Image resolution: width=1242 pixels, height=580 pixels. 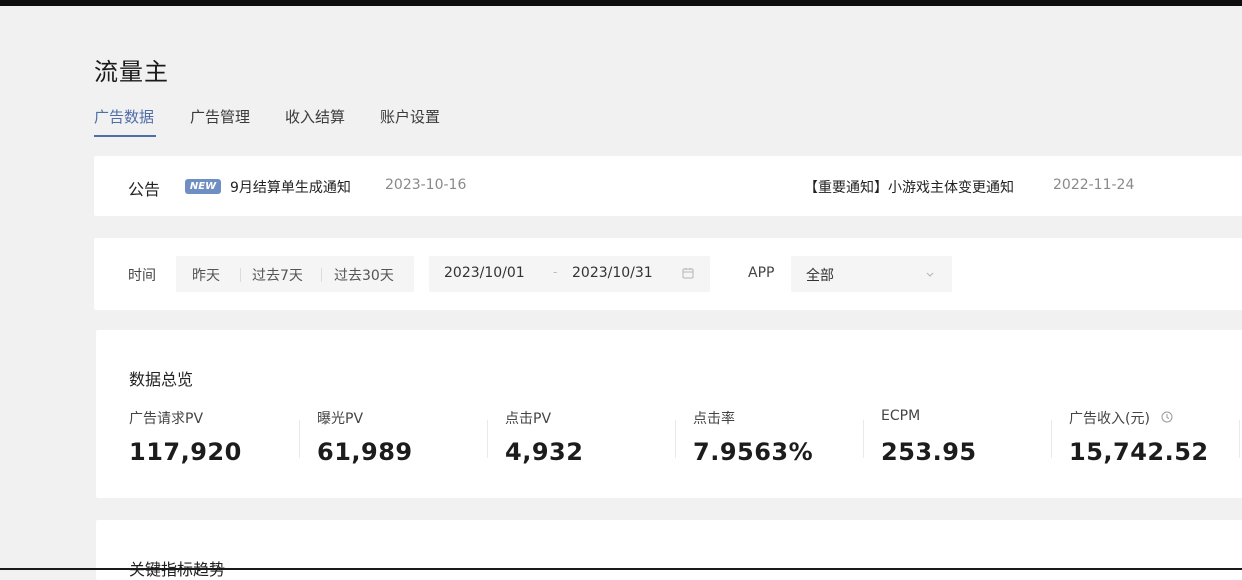 What do you see at coordinates (1094, 185) in the screenshot?
I see `notice-date-2: 2022-11-24` at bounding box center [1094, 185].